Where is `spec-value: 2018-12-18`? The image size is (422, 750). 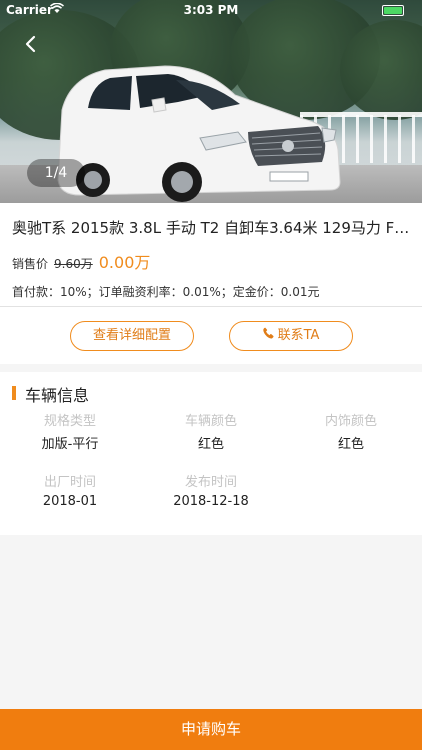 spec-value: 2018-12-18 is located at coordinates (211, 501).